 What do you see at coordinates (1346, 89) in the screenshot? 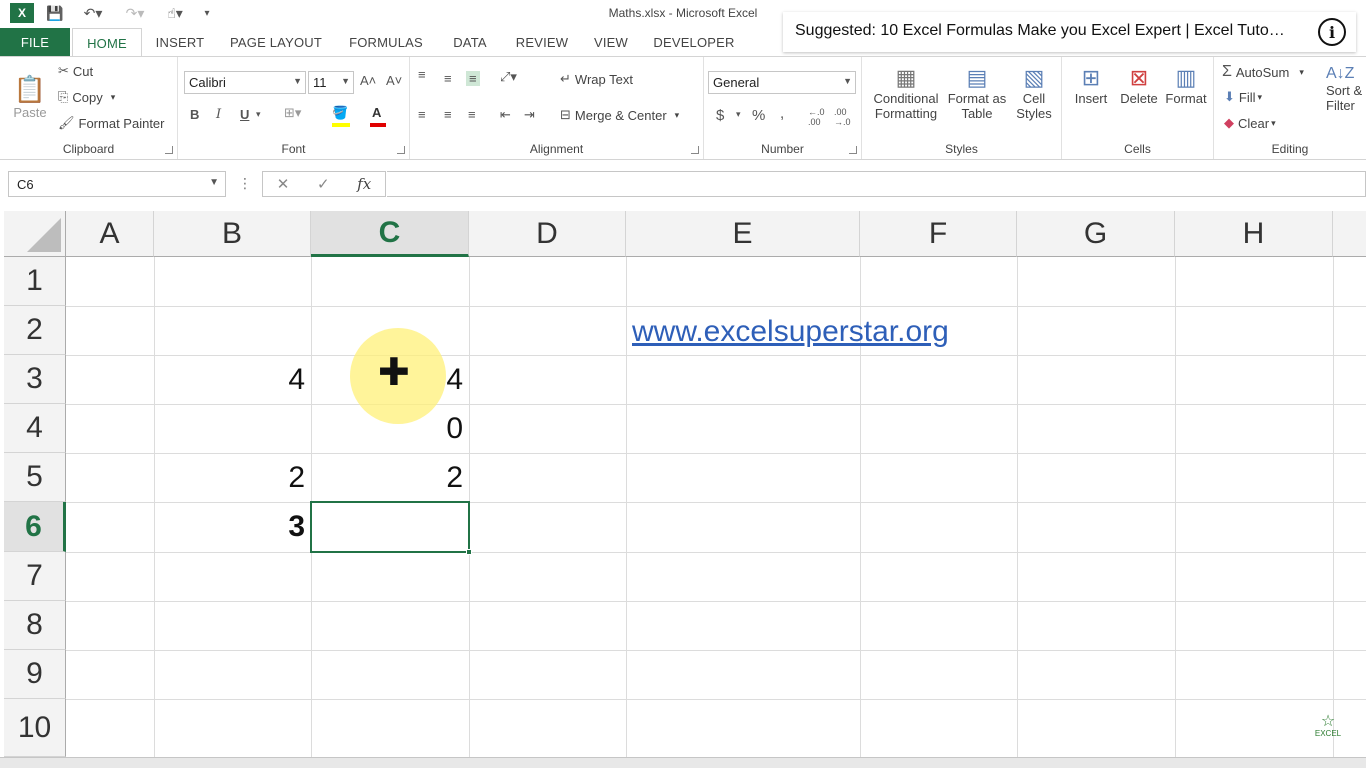
I see `sort-filter-button: A↓Z Sort & Filter` at bounding box center [1346, 89].